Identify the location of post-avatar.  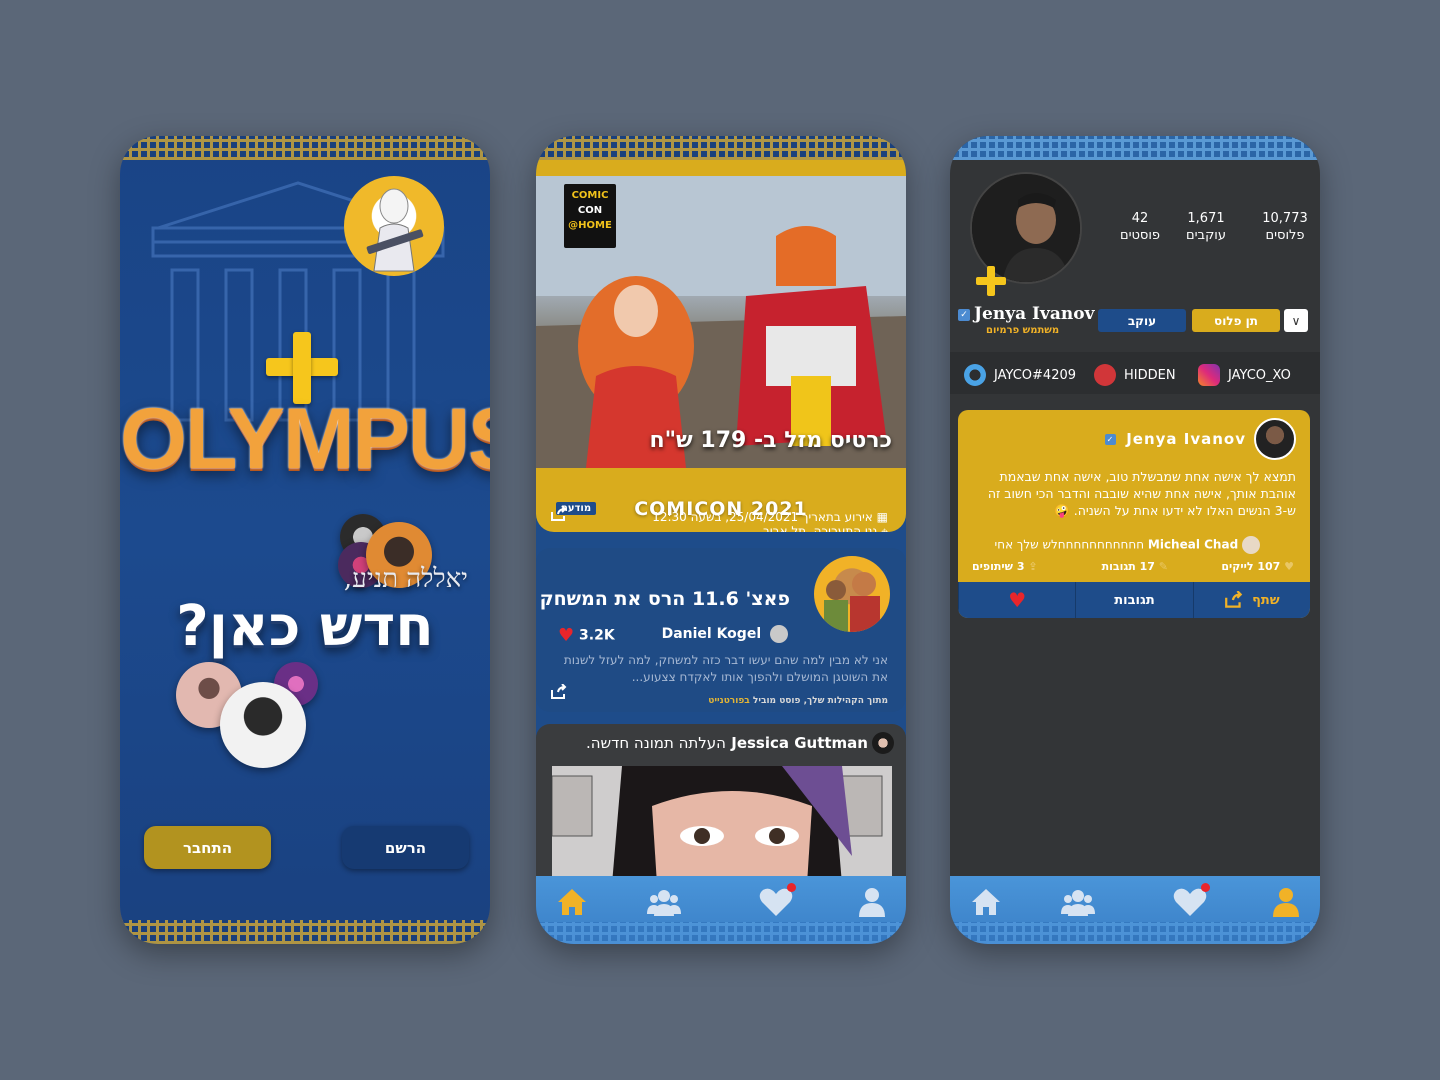
(852, 594).